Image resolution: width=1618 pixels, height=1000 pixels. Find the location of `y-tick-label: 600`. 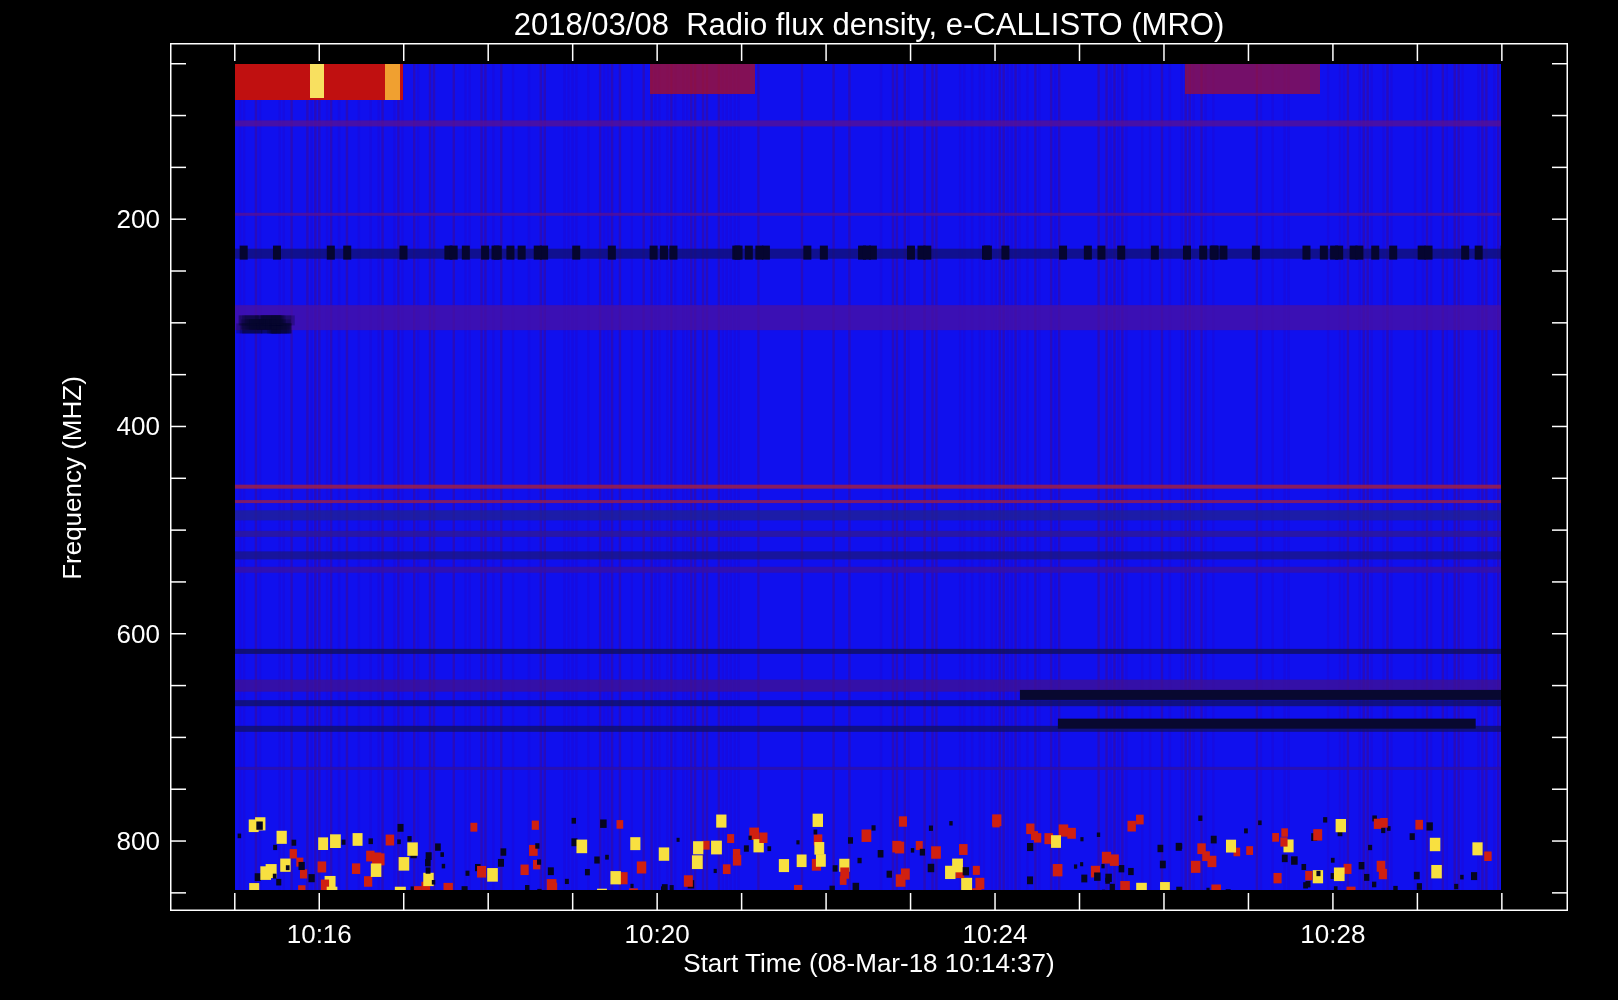

y-tick-label: 600 is located at coordinates (138, 633).